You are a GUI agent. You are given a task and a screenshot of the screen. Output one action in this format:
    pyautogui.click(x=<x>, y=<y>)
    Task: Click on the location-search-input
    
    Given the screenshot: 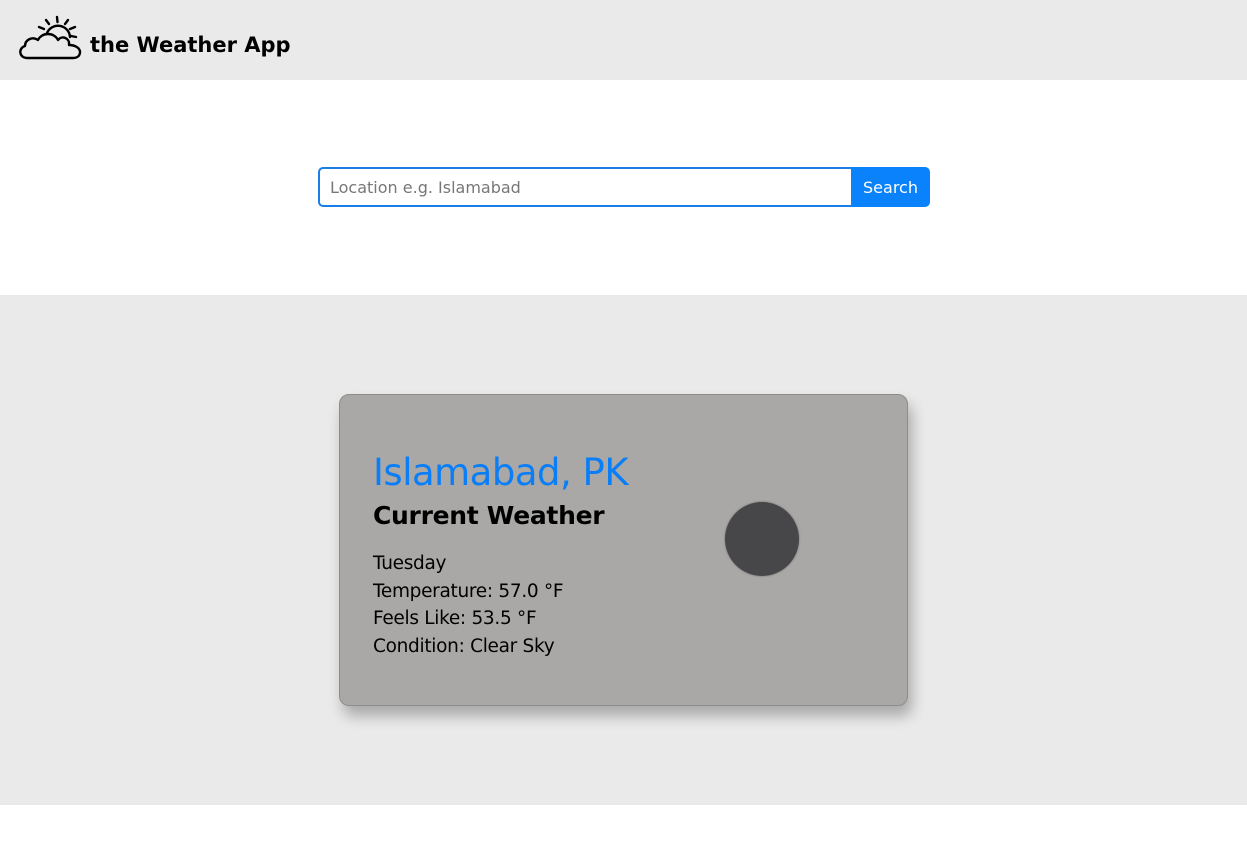 What is the action you would take?
    pyautogui.click(x=584, y=187)
    